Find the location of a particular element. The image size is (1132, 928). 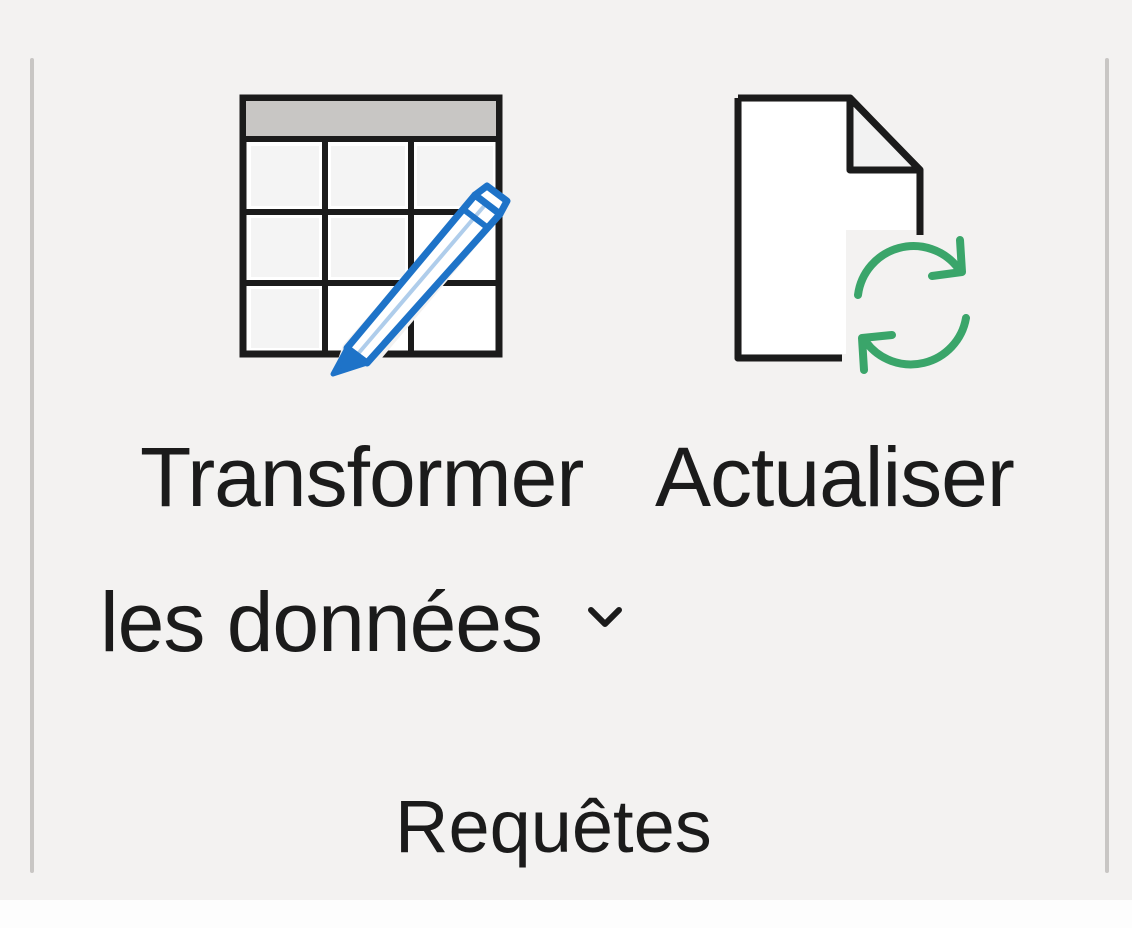

ribbon-bottom-edge is located at coordinates (566, 914).